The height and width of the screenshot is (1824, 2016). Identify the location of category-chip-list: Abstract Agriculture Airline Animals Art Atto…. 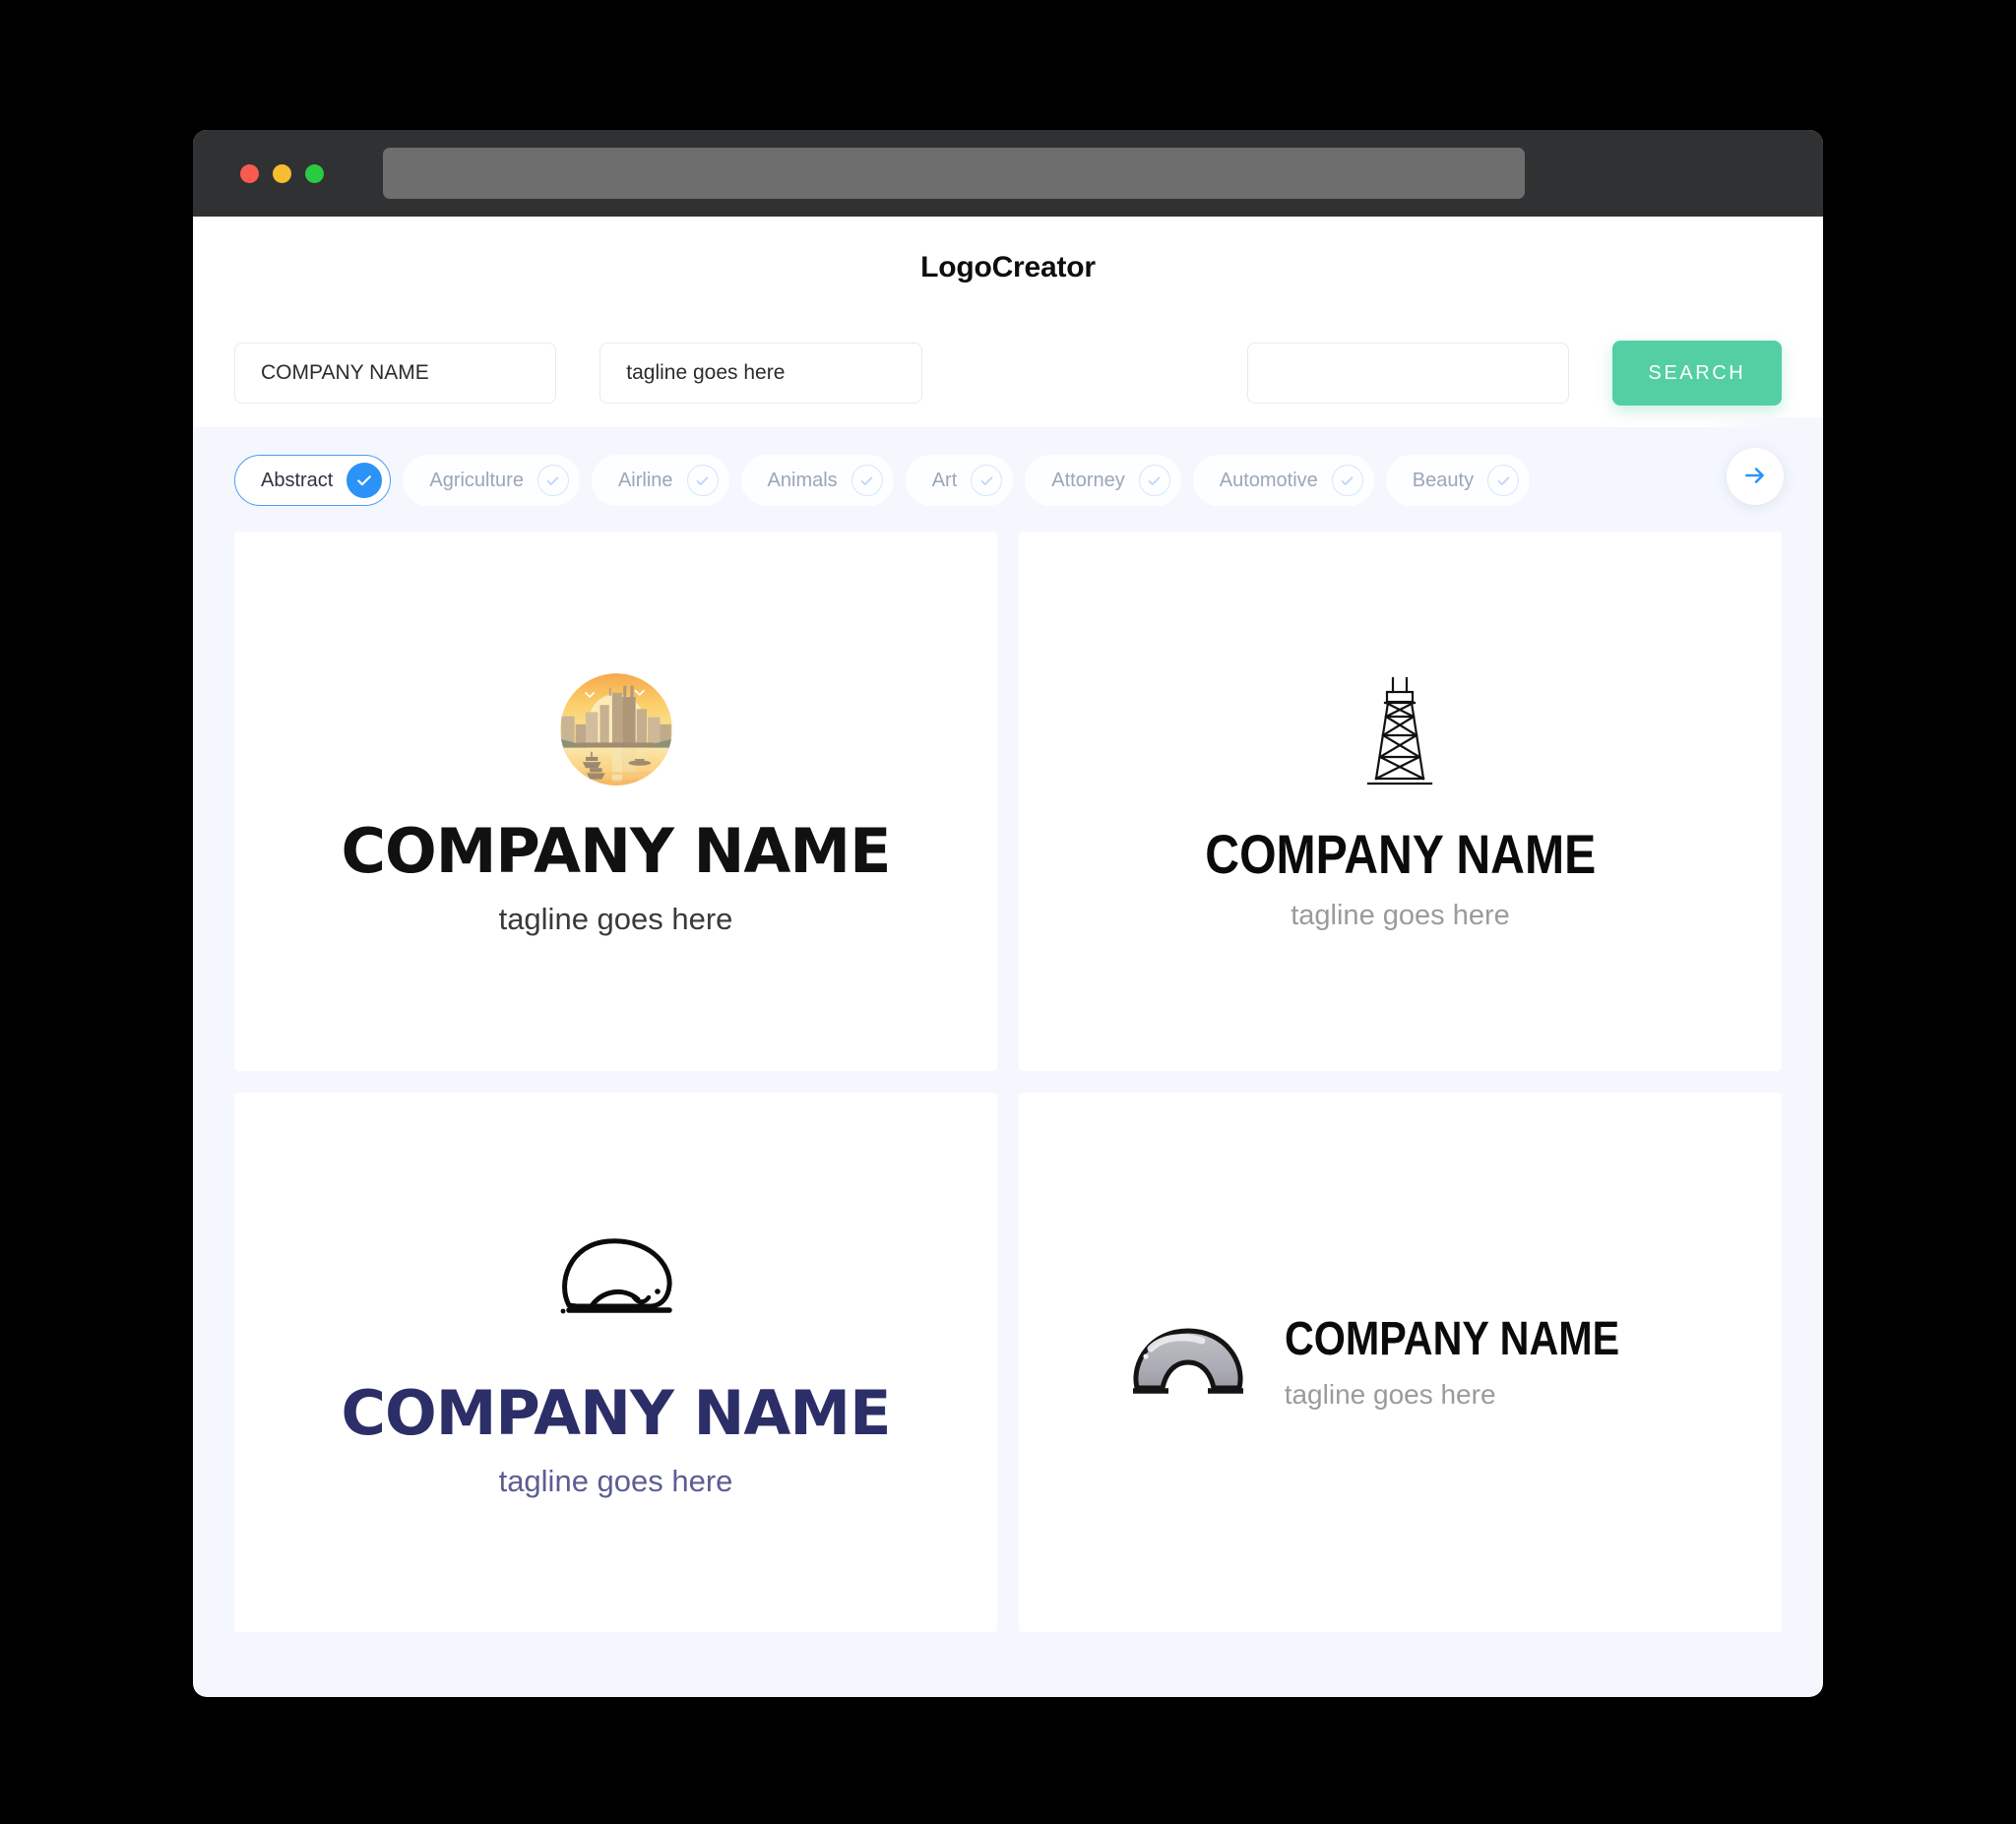
(1028, 480).